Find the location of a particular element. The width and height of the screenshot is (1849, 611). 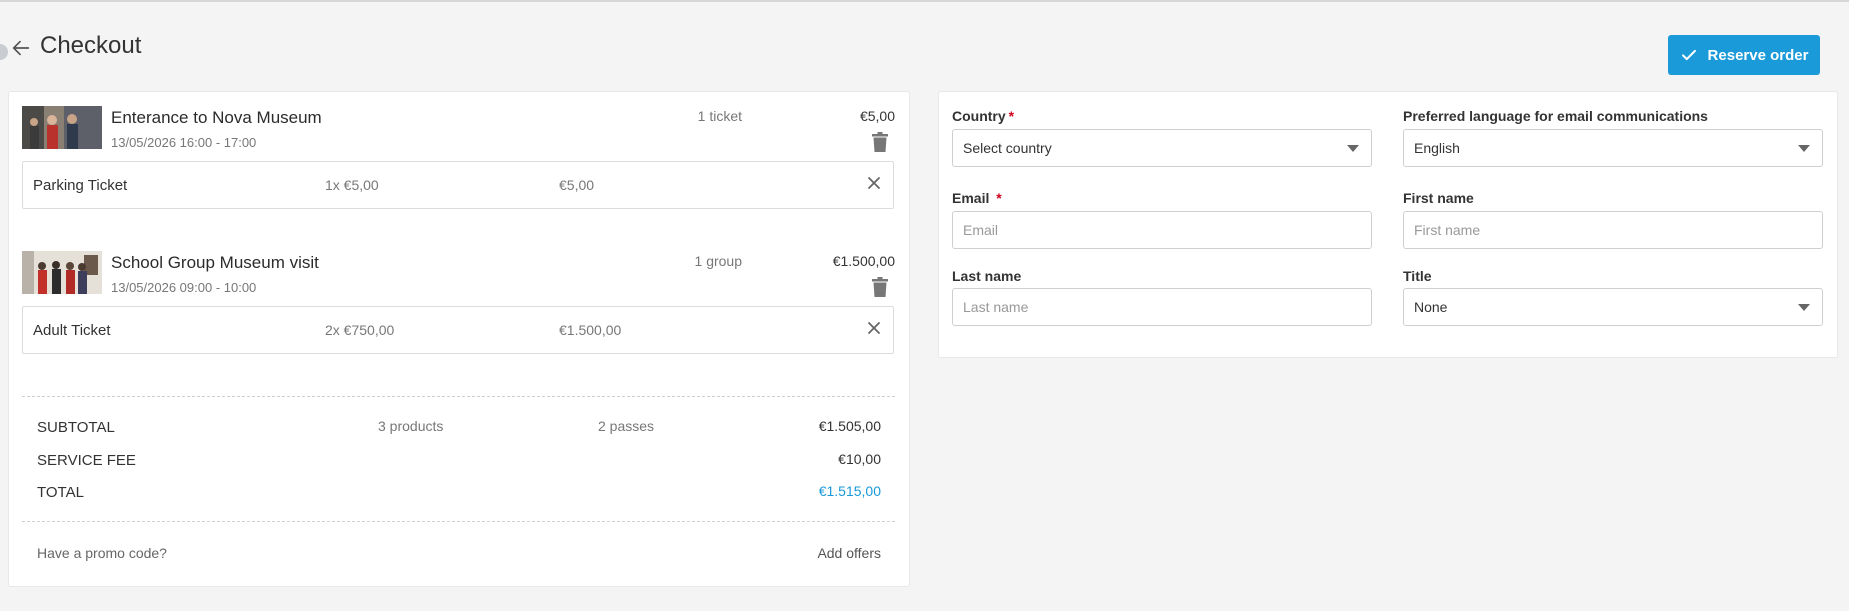

last-name-label: Last name is located at coordinates (987, 276).